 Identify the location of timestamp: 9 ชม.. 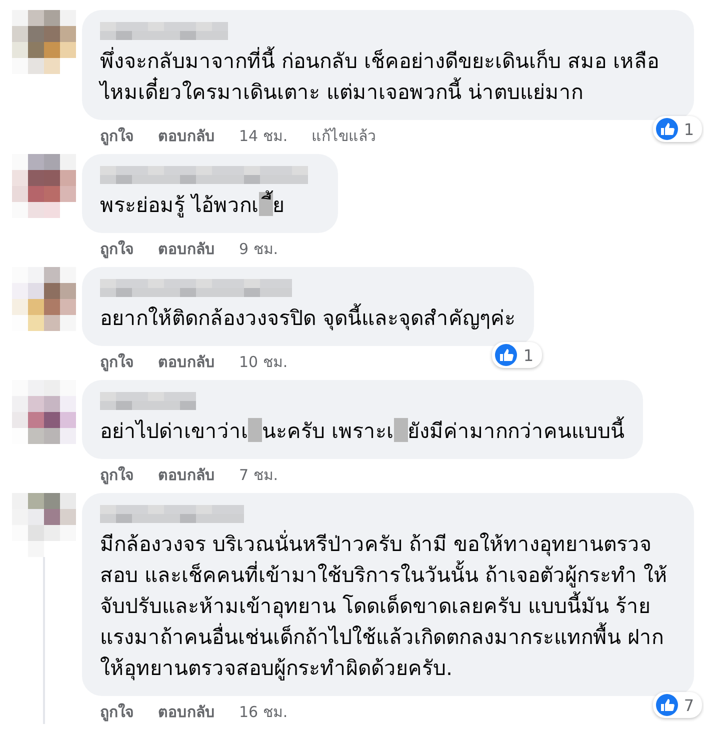
(258, 249).